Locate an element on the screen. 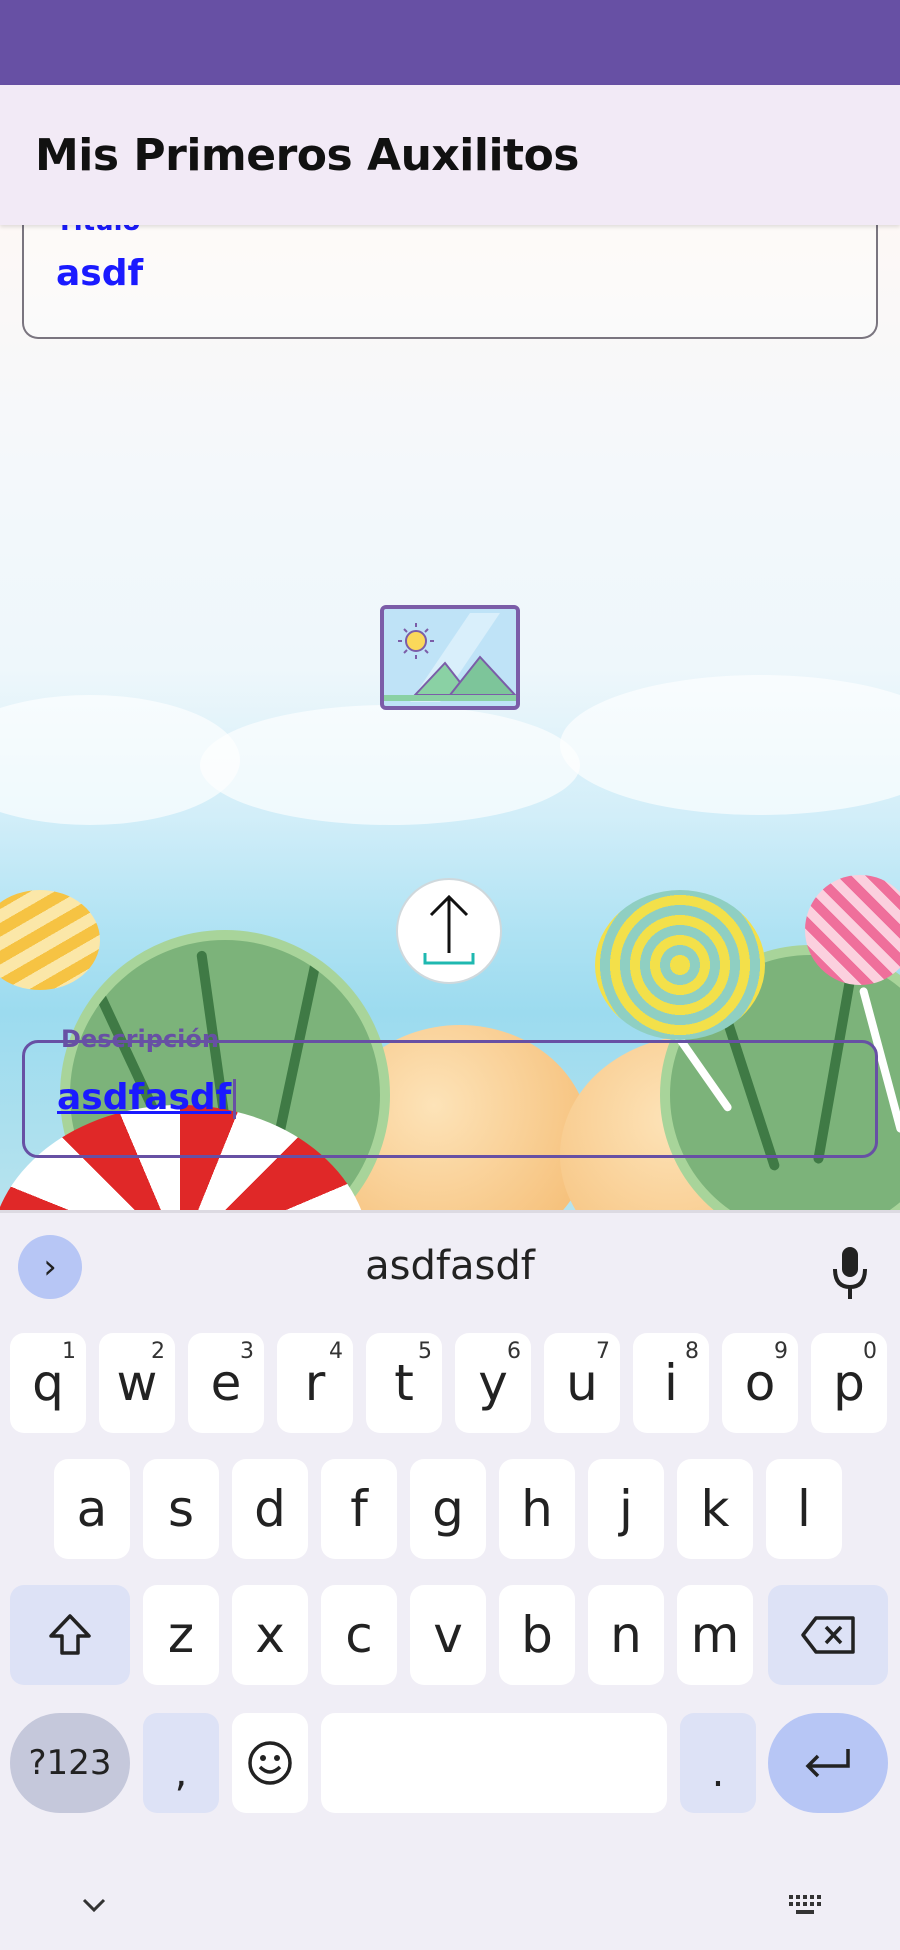 Image resolution: width=900 pixels, height=1950 pixels. key-m: m is located at coordinates (715, 1635).